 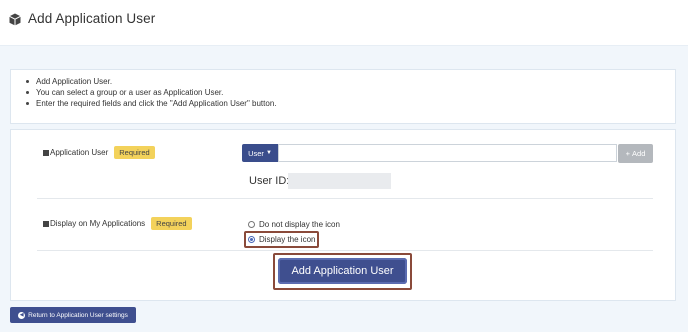 I want to click on plus-icon: +, so click(x=628, y=153).